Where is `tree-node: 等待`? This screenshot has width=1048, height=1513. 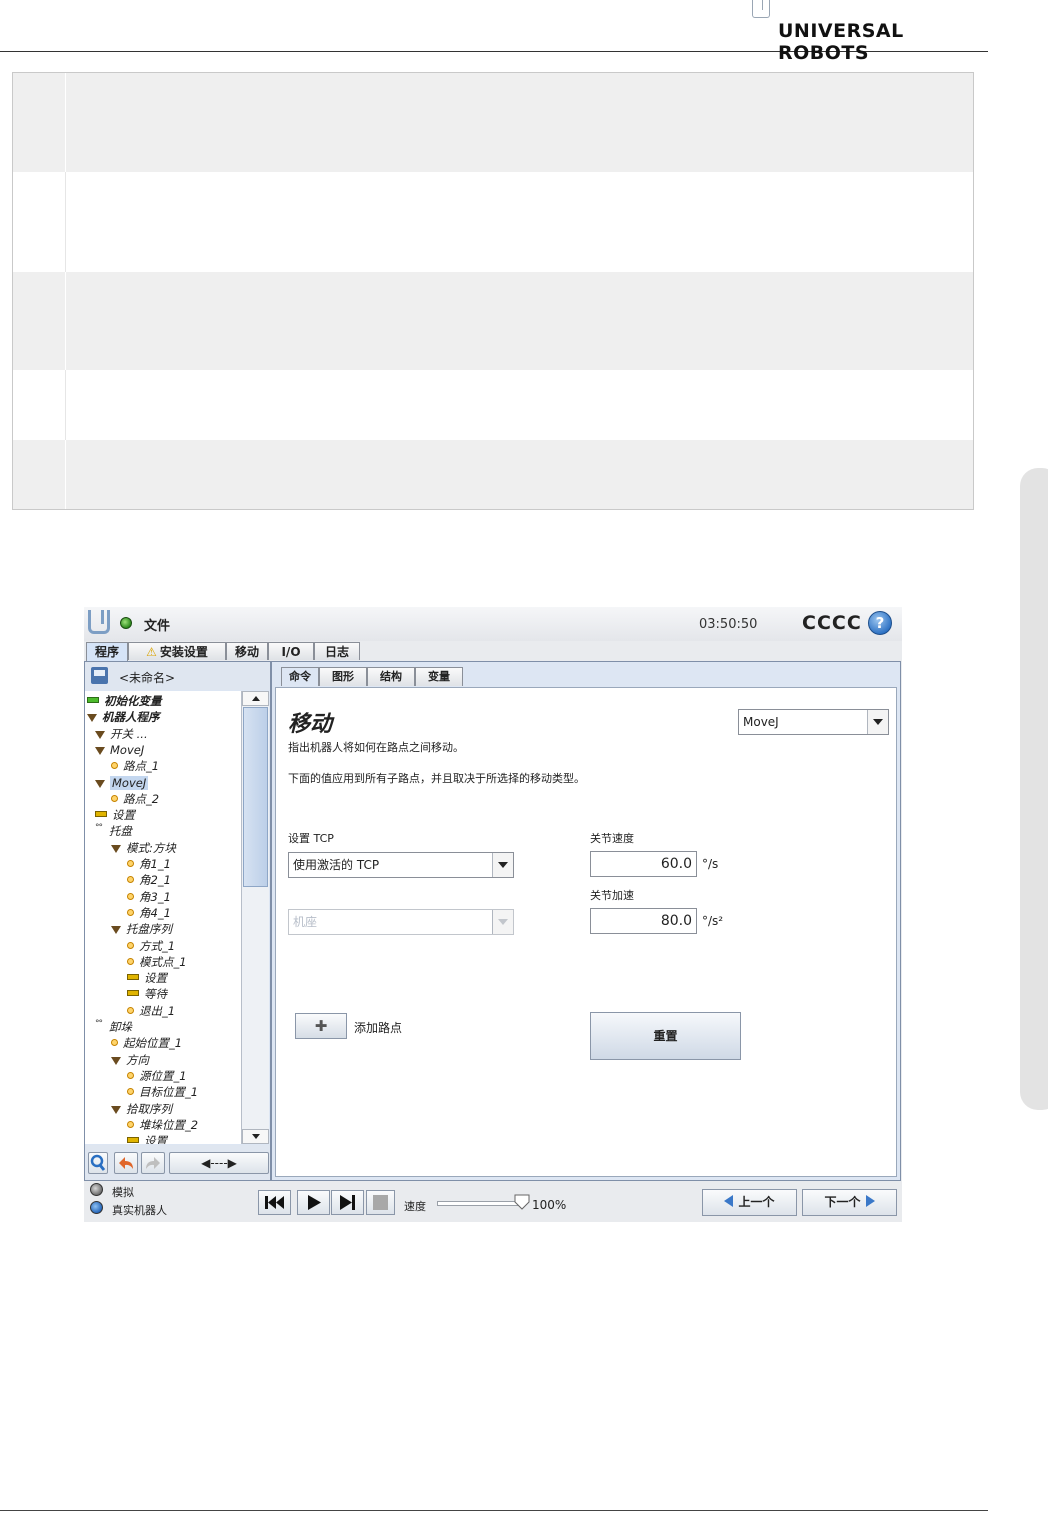
tree-node: 等待 is located at coordinates (147, 994).